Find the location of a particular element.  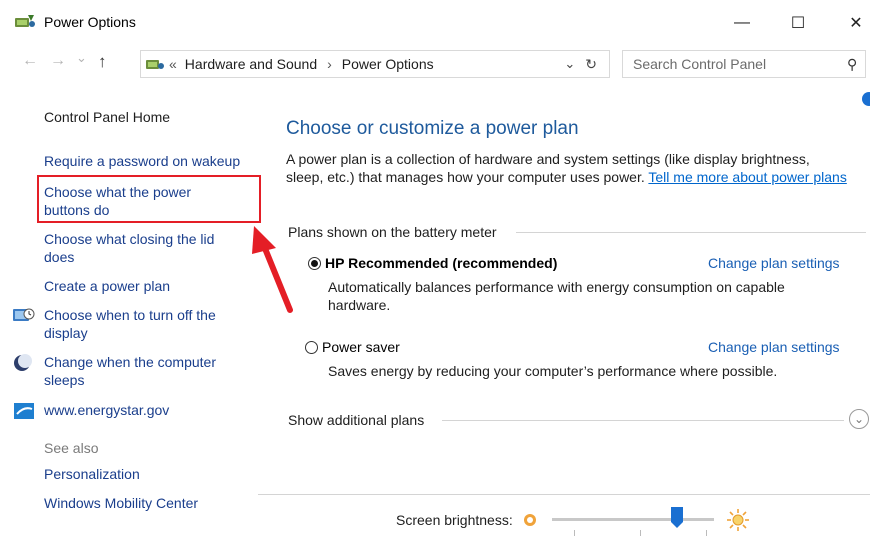

maximize-button: ☐ is located at coordinates (798, 23).